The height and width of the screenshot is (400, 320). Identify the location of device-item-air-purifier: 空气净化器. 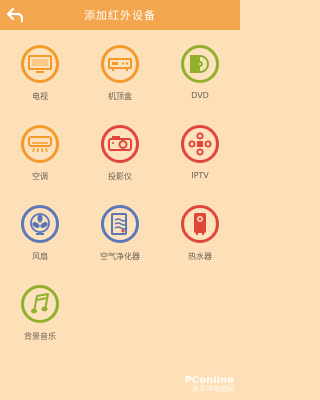
(120, 236).